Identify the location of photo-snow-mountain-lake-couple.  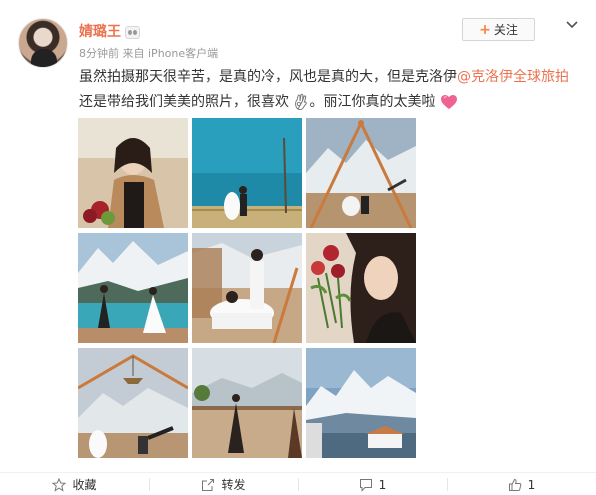
(133, 288).